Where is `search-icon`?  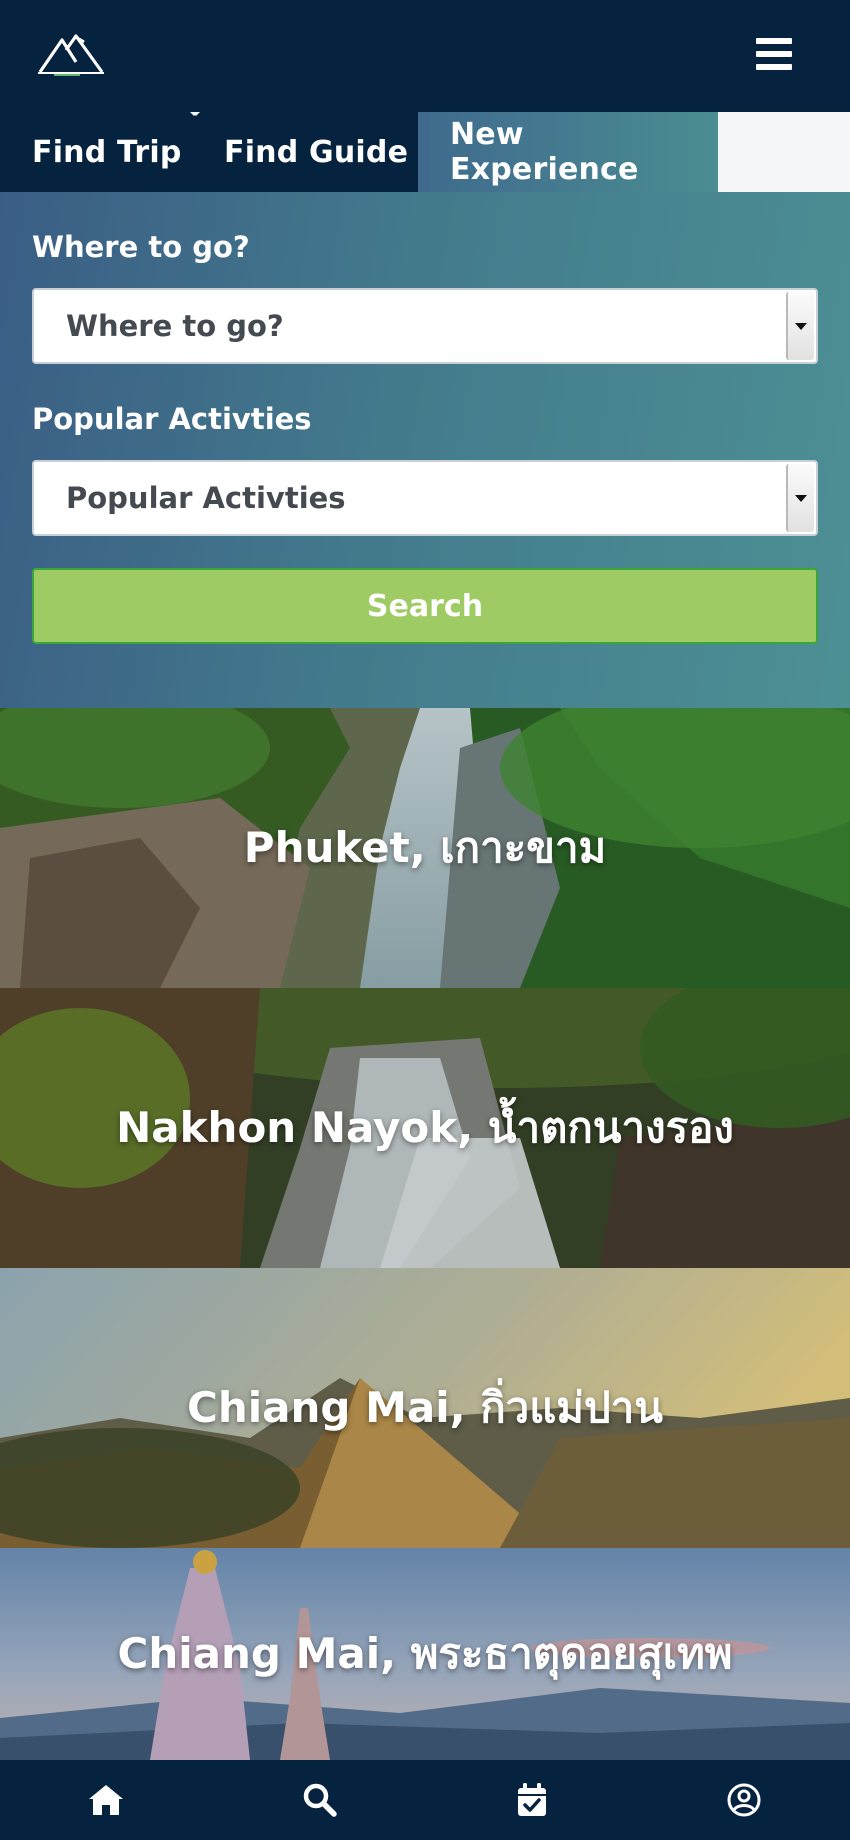
search-icon is located at coordinates (320, 1800).